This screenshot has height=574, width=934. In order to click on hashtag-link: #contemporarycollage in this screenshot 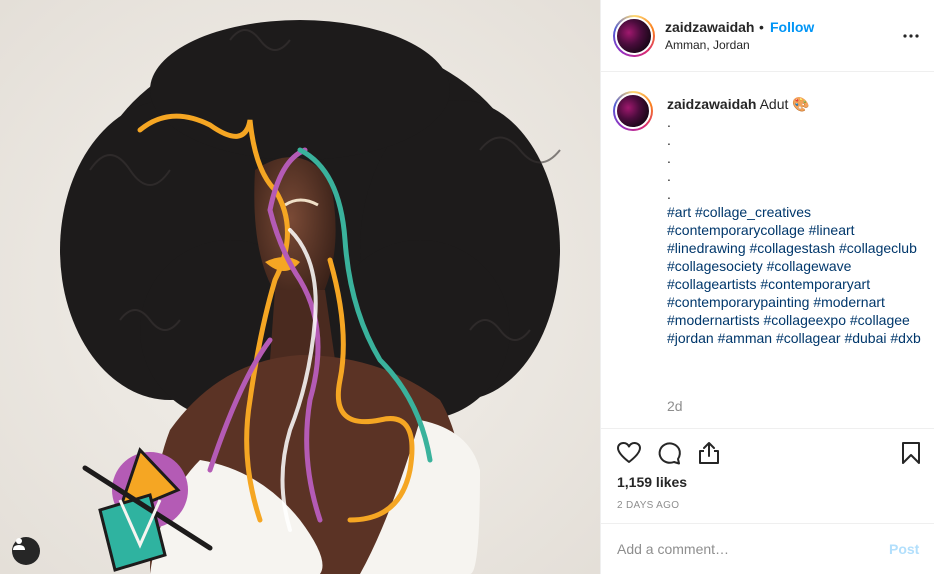, I will do `click(736, 230)`.